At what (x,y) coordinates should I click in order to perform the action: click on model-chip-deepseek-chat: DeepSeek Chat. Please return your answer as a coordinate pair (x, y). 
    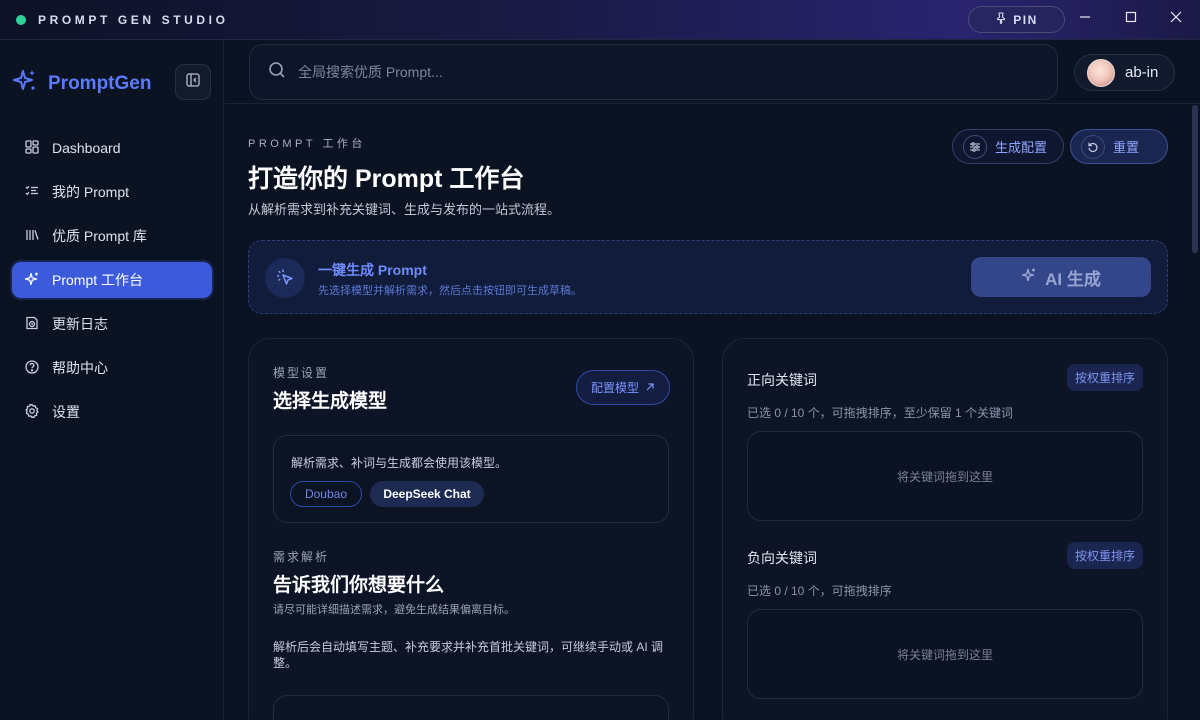
    Looking at the image, I should click on (427, 494).